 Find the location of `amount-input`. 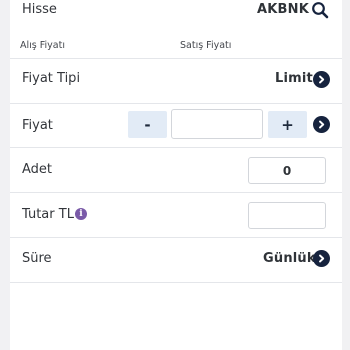

amount-input is located at coordinates (287, 215).